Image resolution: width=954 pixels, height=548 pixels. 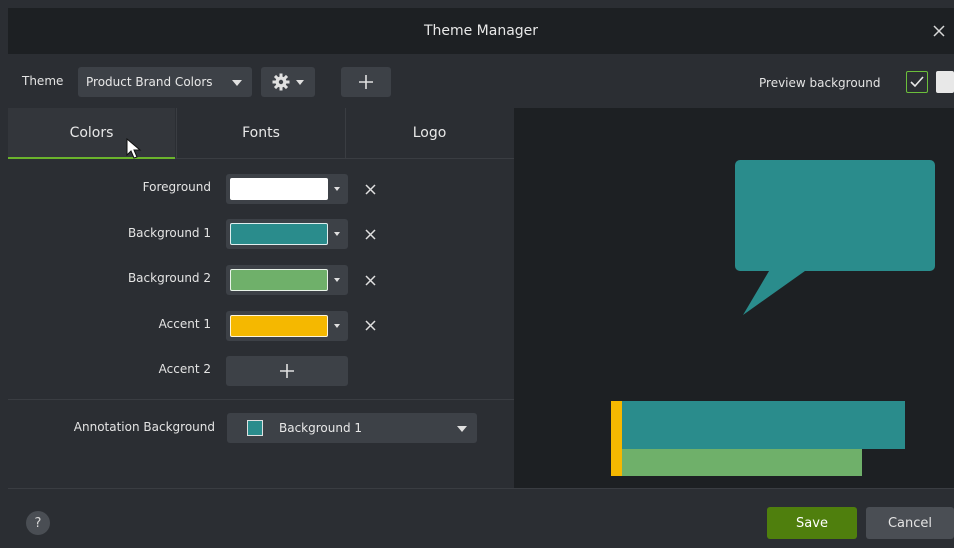 I want to click on remove-foreground-button, so click(x=370, y=189).